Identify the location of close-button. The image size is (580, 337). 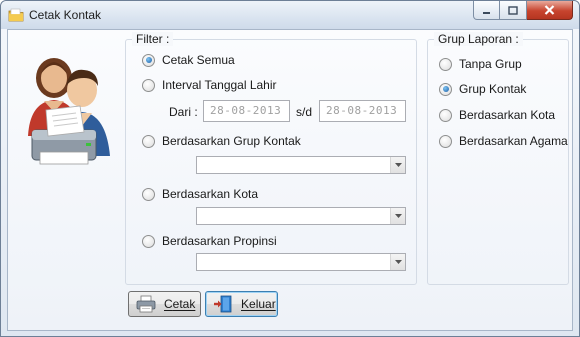
(550, 10).